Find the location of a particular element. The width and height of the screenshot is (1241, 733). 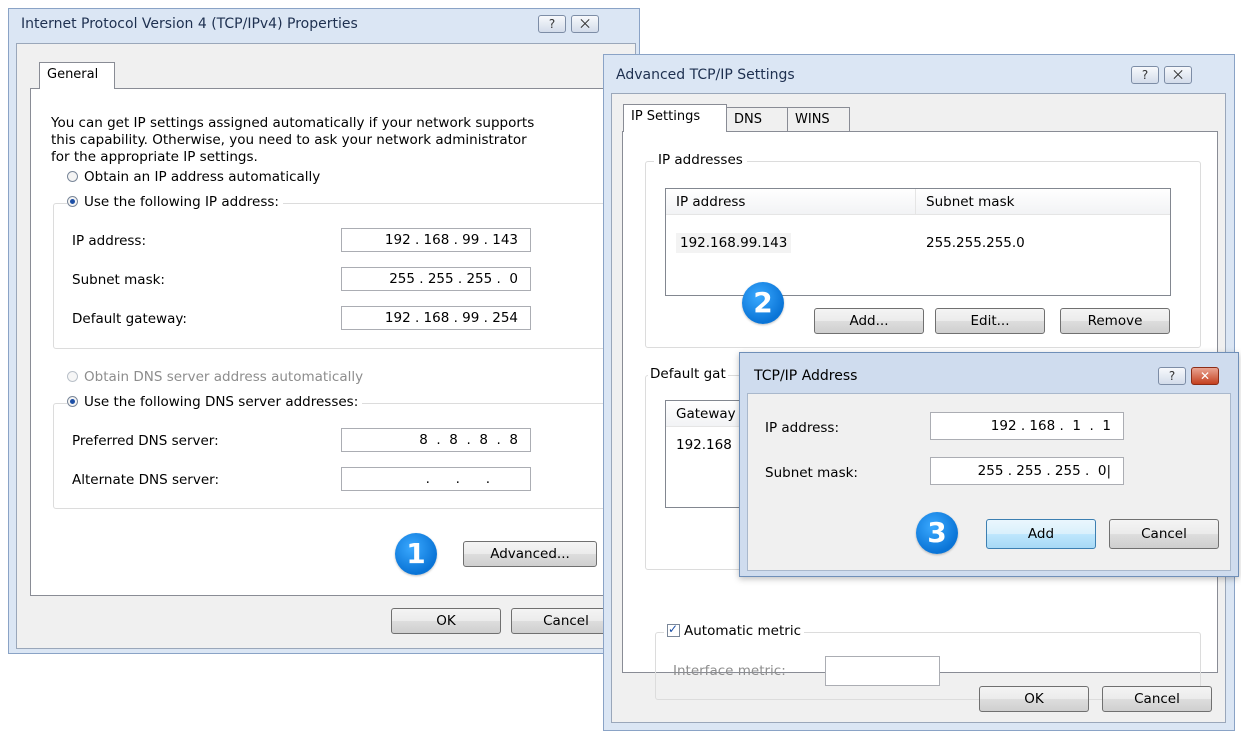

remove-ip-button: Remove is located at coordinates (1115, 321).